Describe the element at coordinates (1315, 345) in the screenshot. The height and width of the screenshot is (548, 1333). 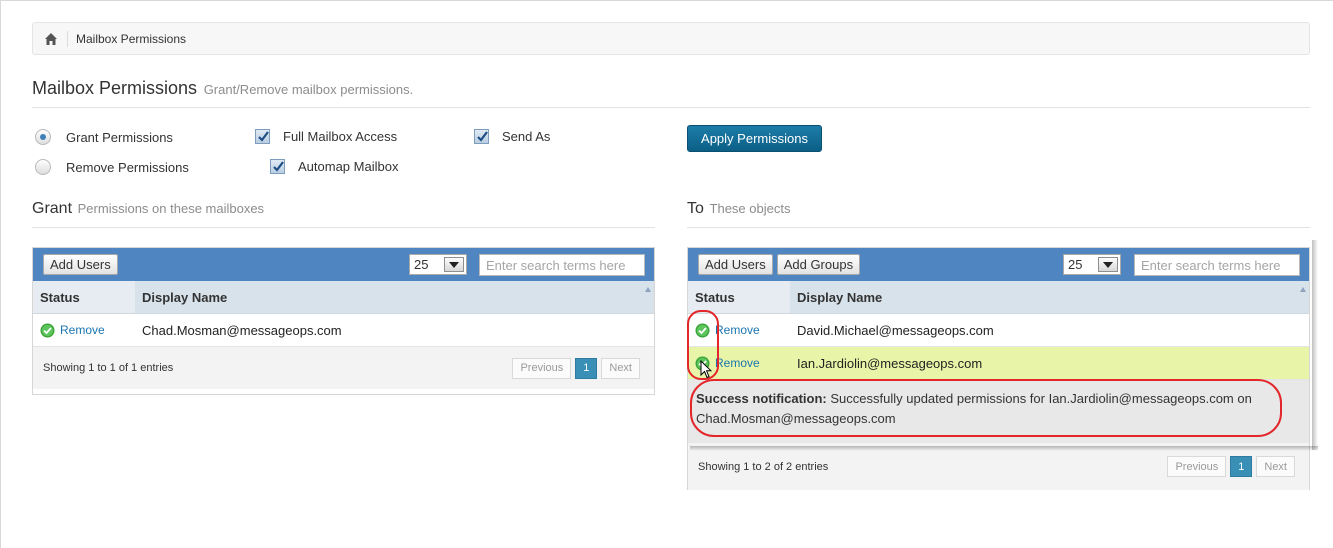
I see `panel-shadow` at that location.